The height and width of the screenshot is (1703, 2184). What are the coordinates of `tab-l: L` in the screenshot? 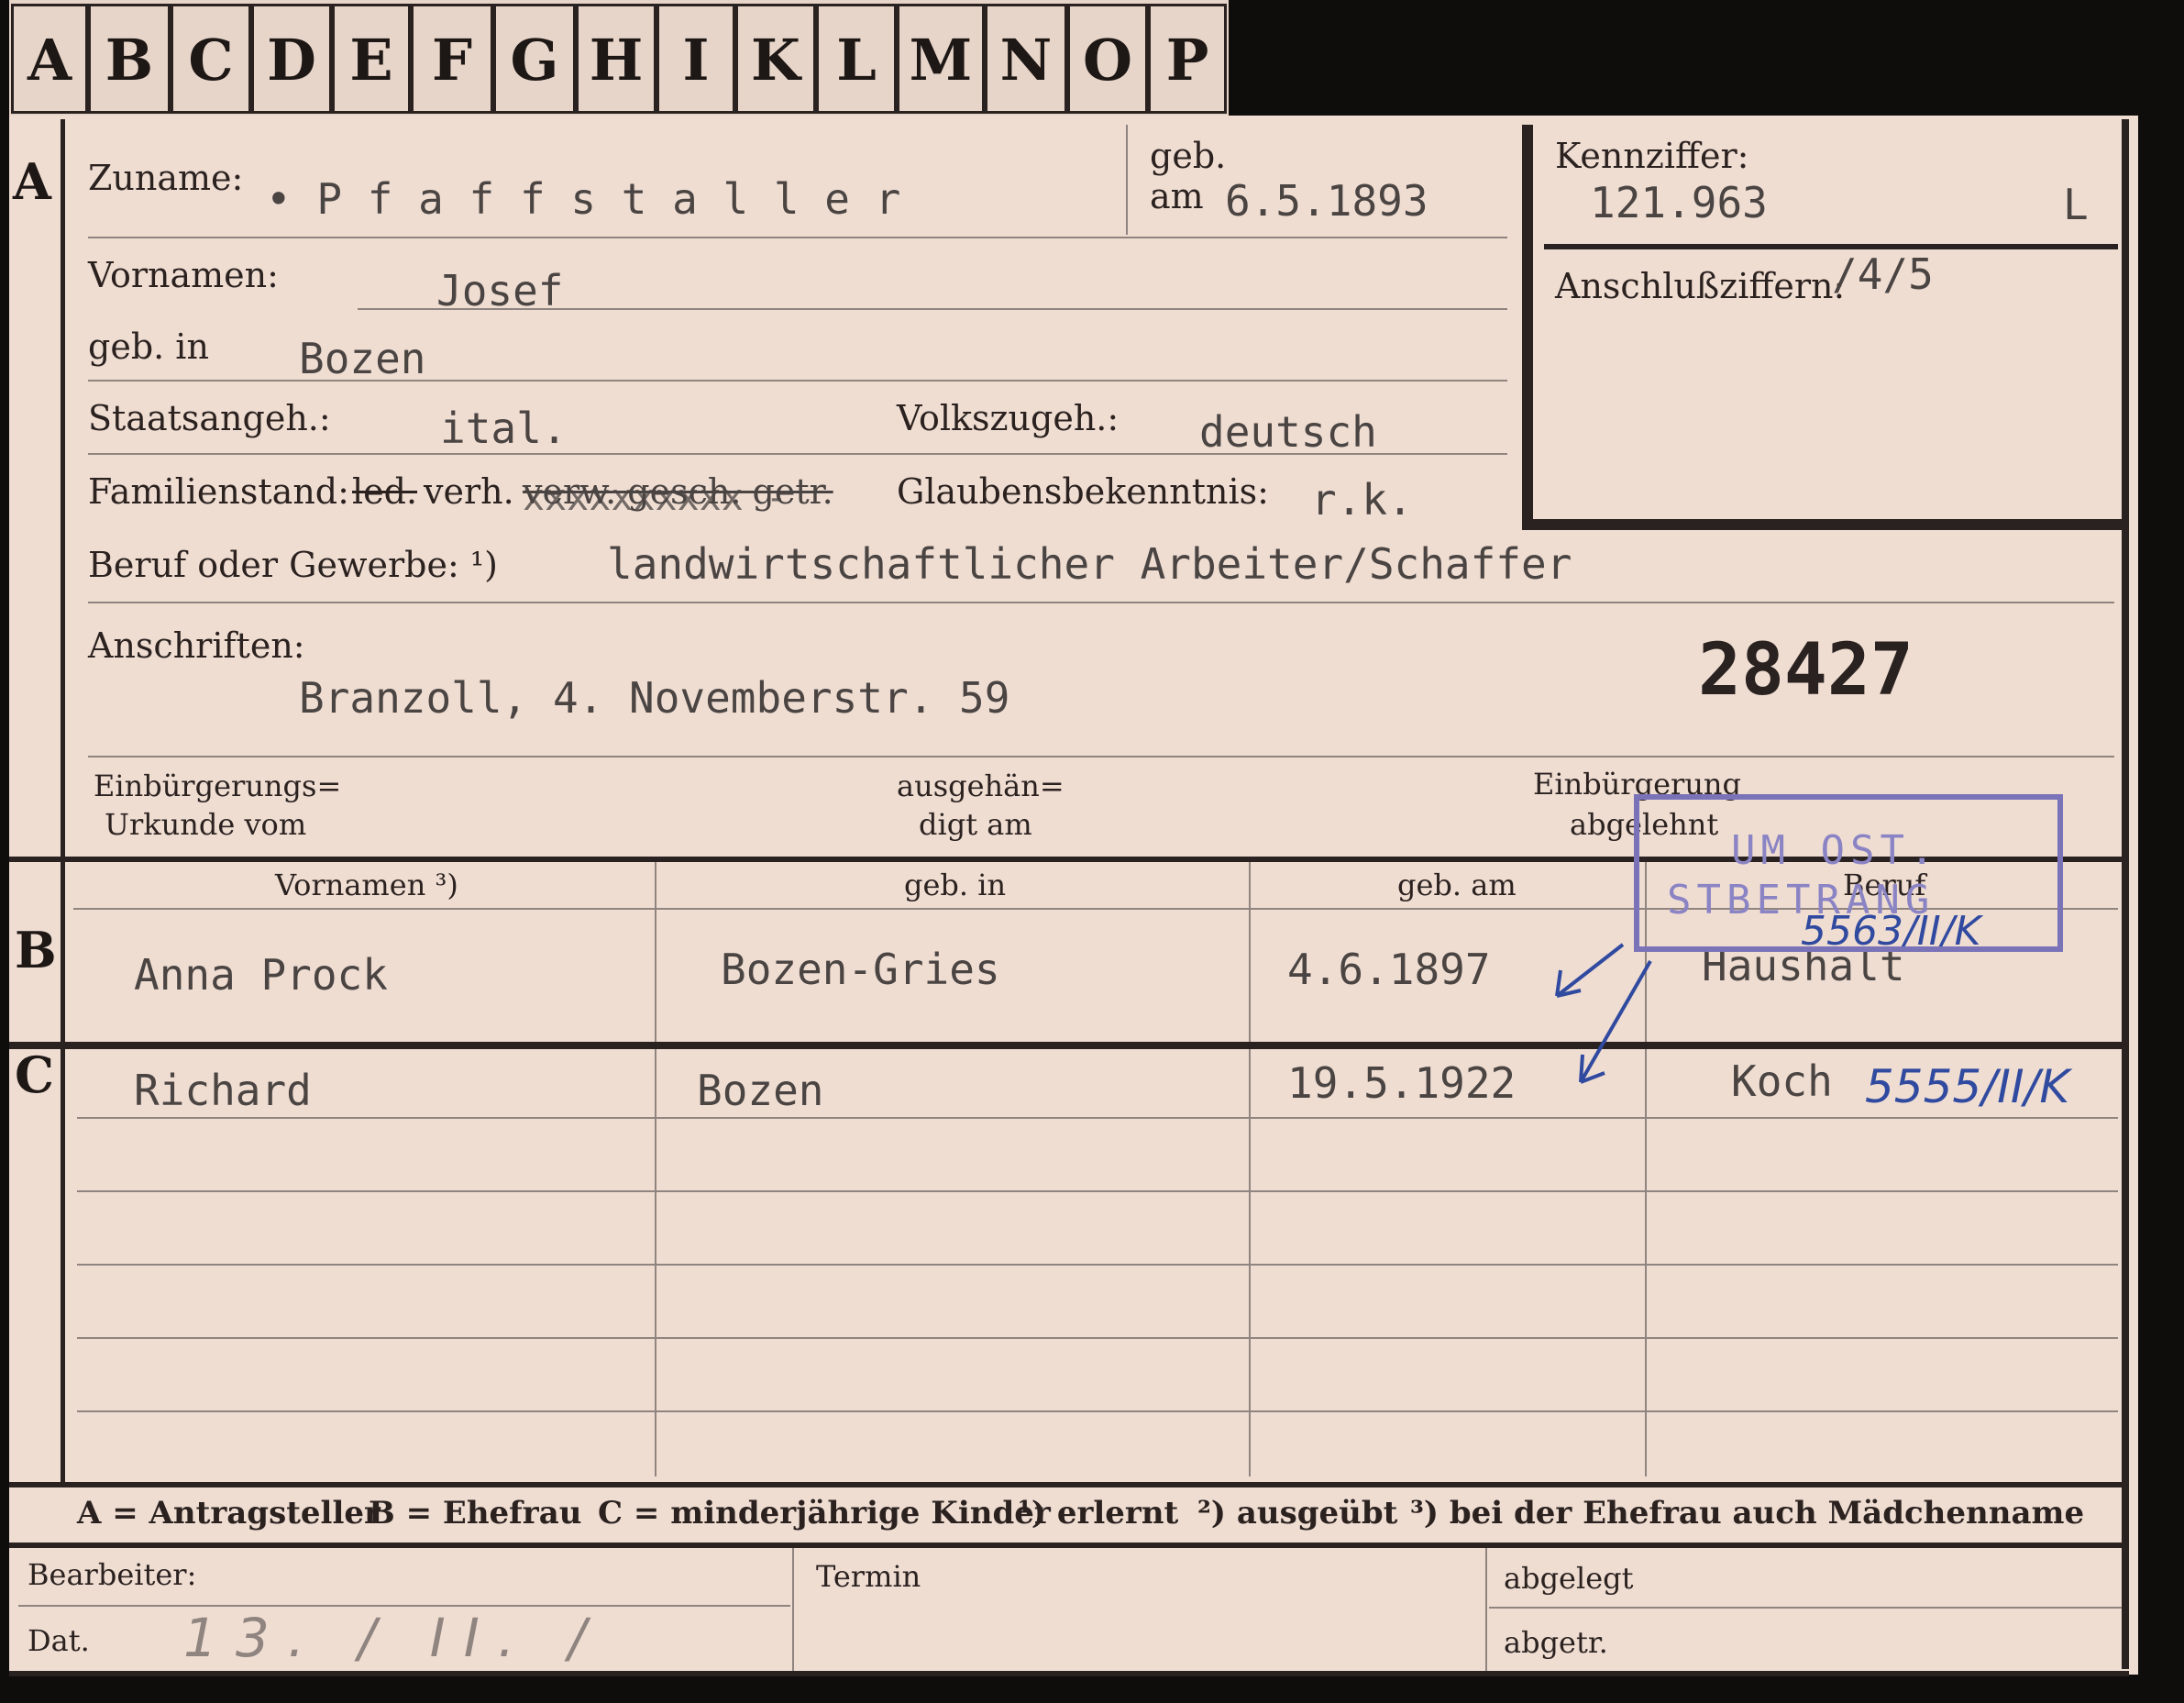 It's located at (856, 59).